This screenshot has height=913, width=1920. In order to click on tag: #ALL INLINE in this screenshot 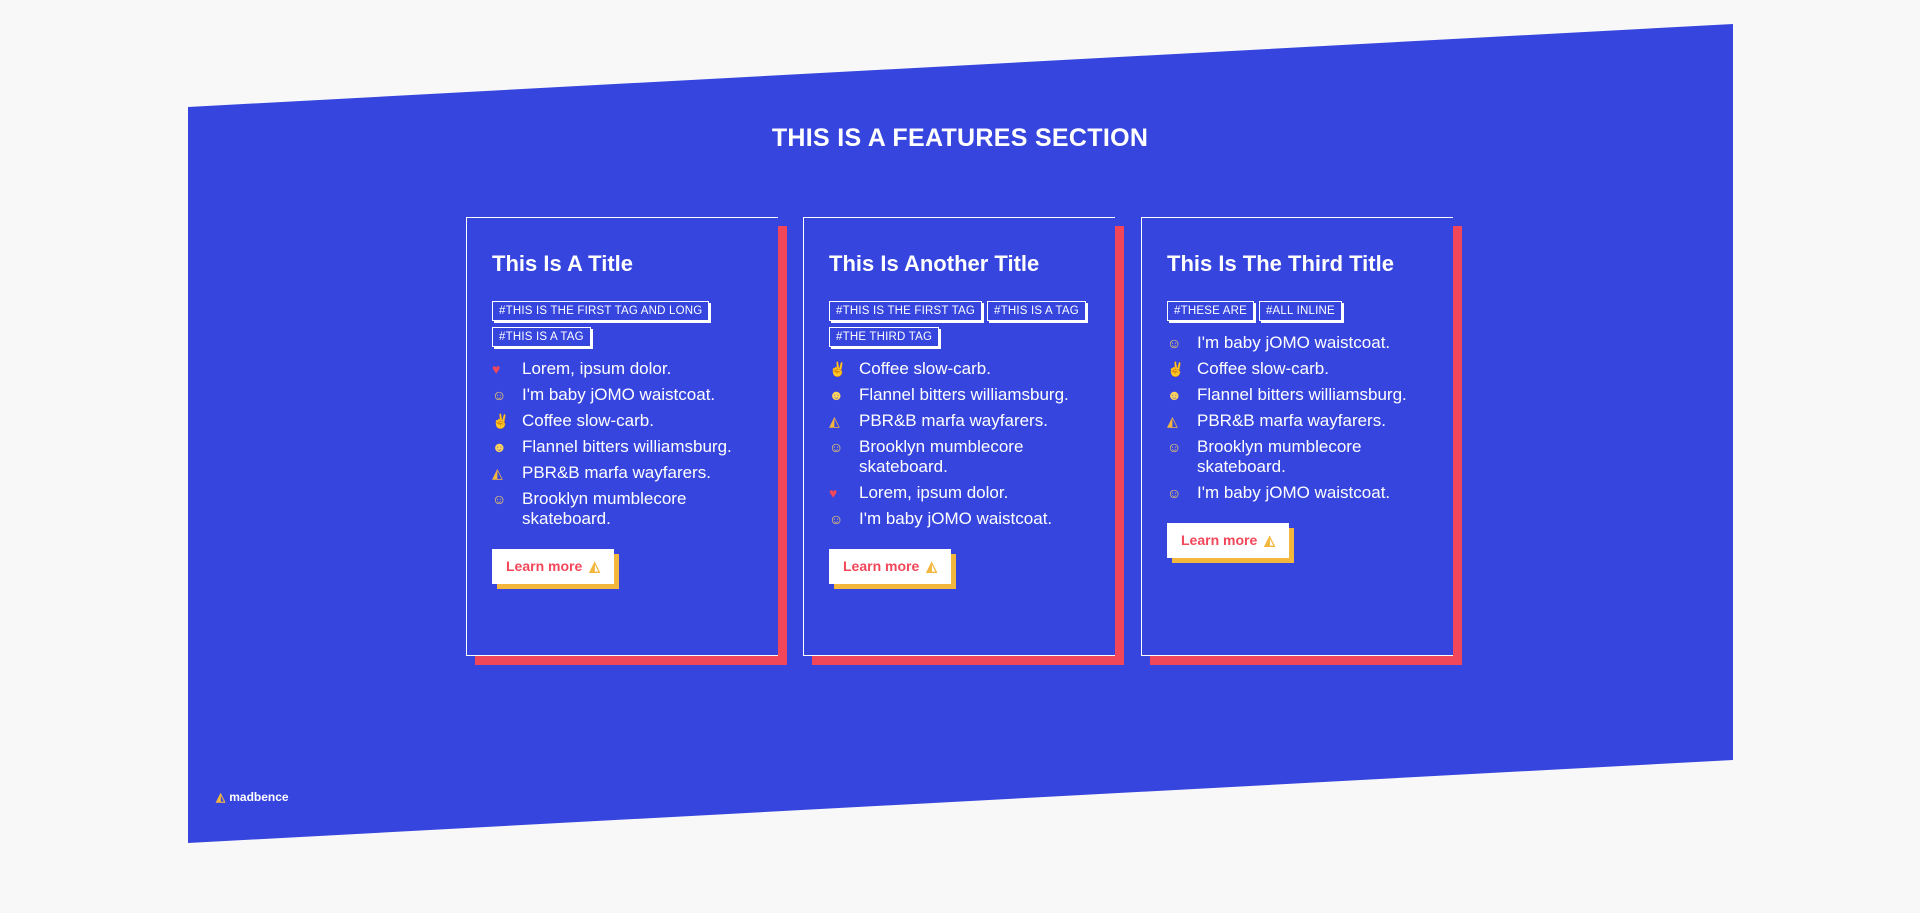, I will do `click(1300, 311)`.